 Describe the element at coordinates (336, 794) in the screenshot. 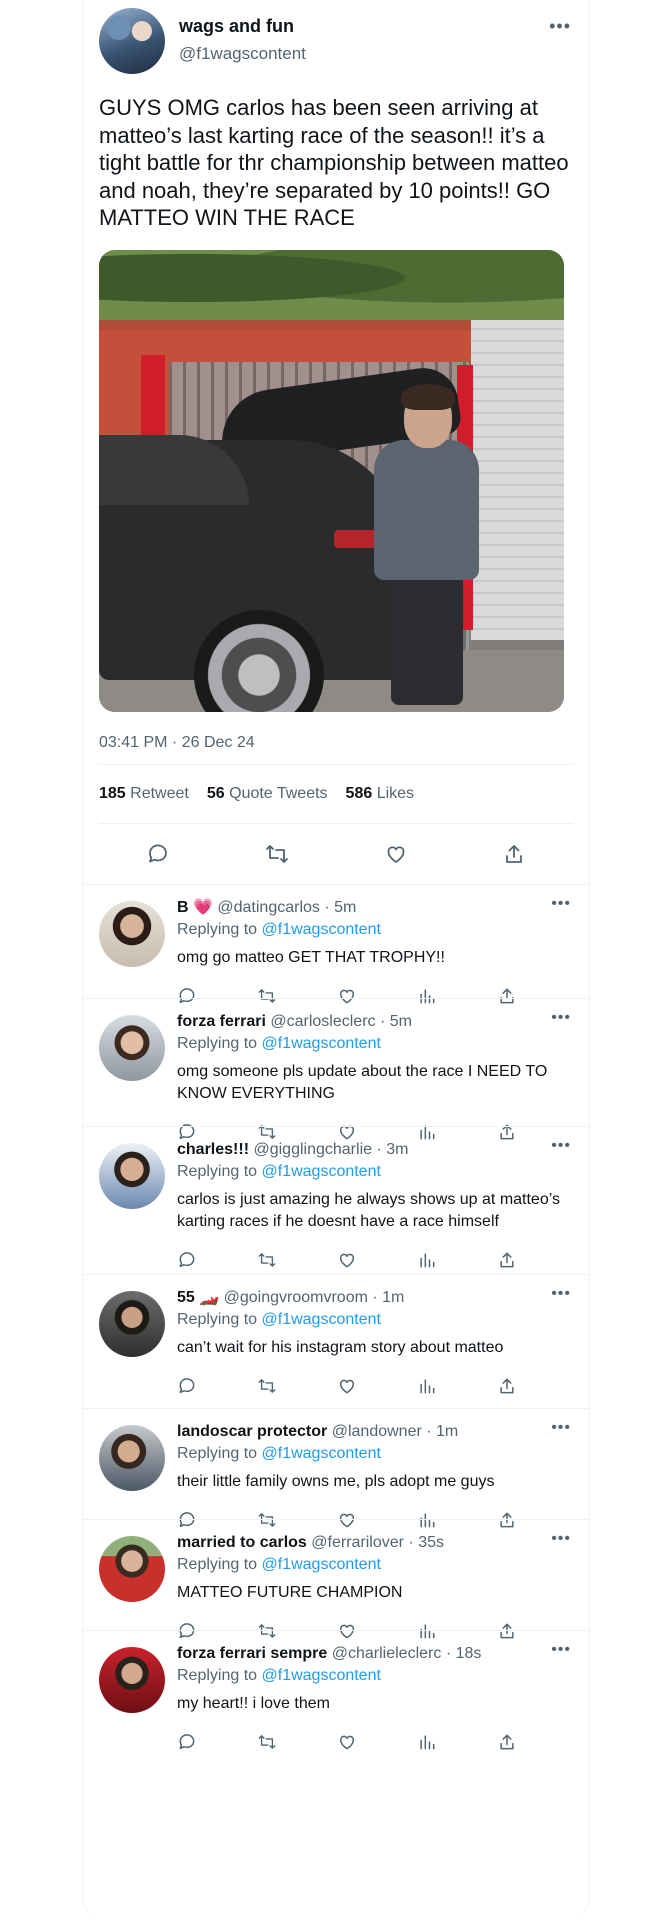

I see `tweet-stats: 185 Retweet 56 Quote Tweets 586 Likes` at that location.